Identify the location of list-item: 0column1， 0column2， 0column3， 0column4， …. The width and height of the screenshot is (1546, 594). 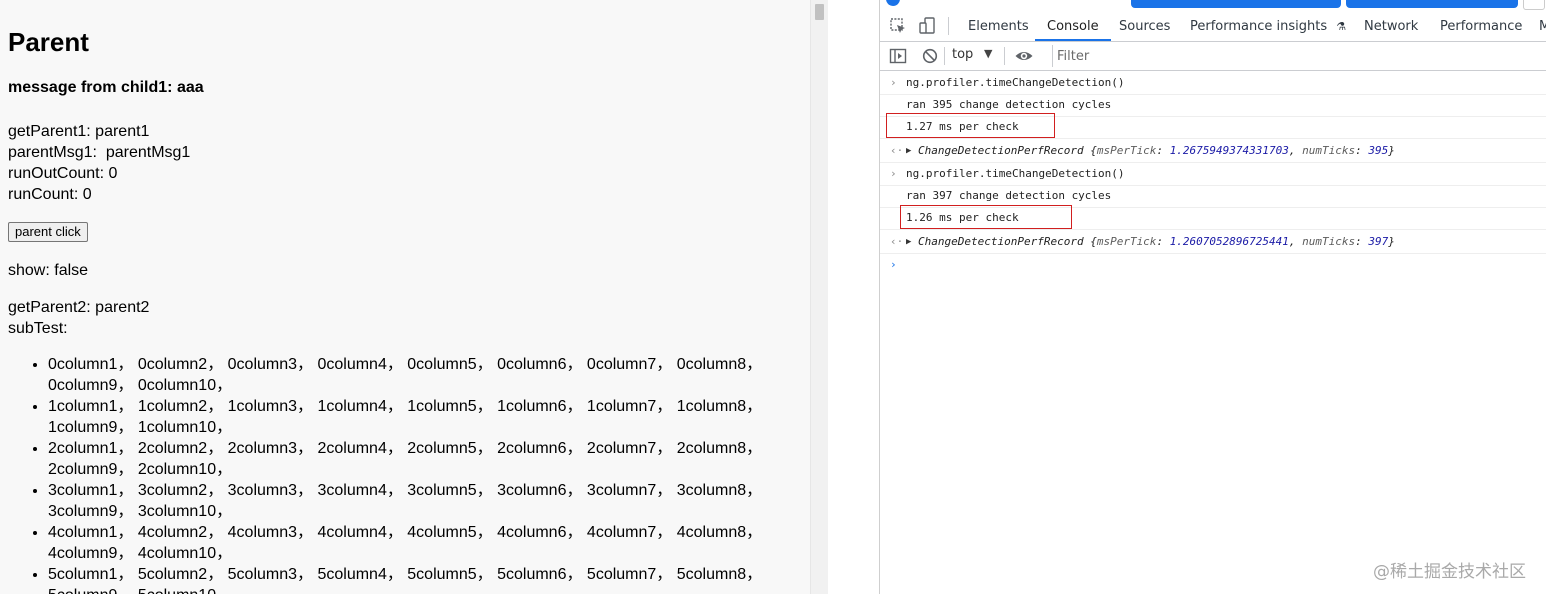
(408, 375).